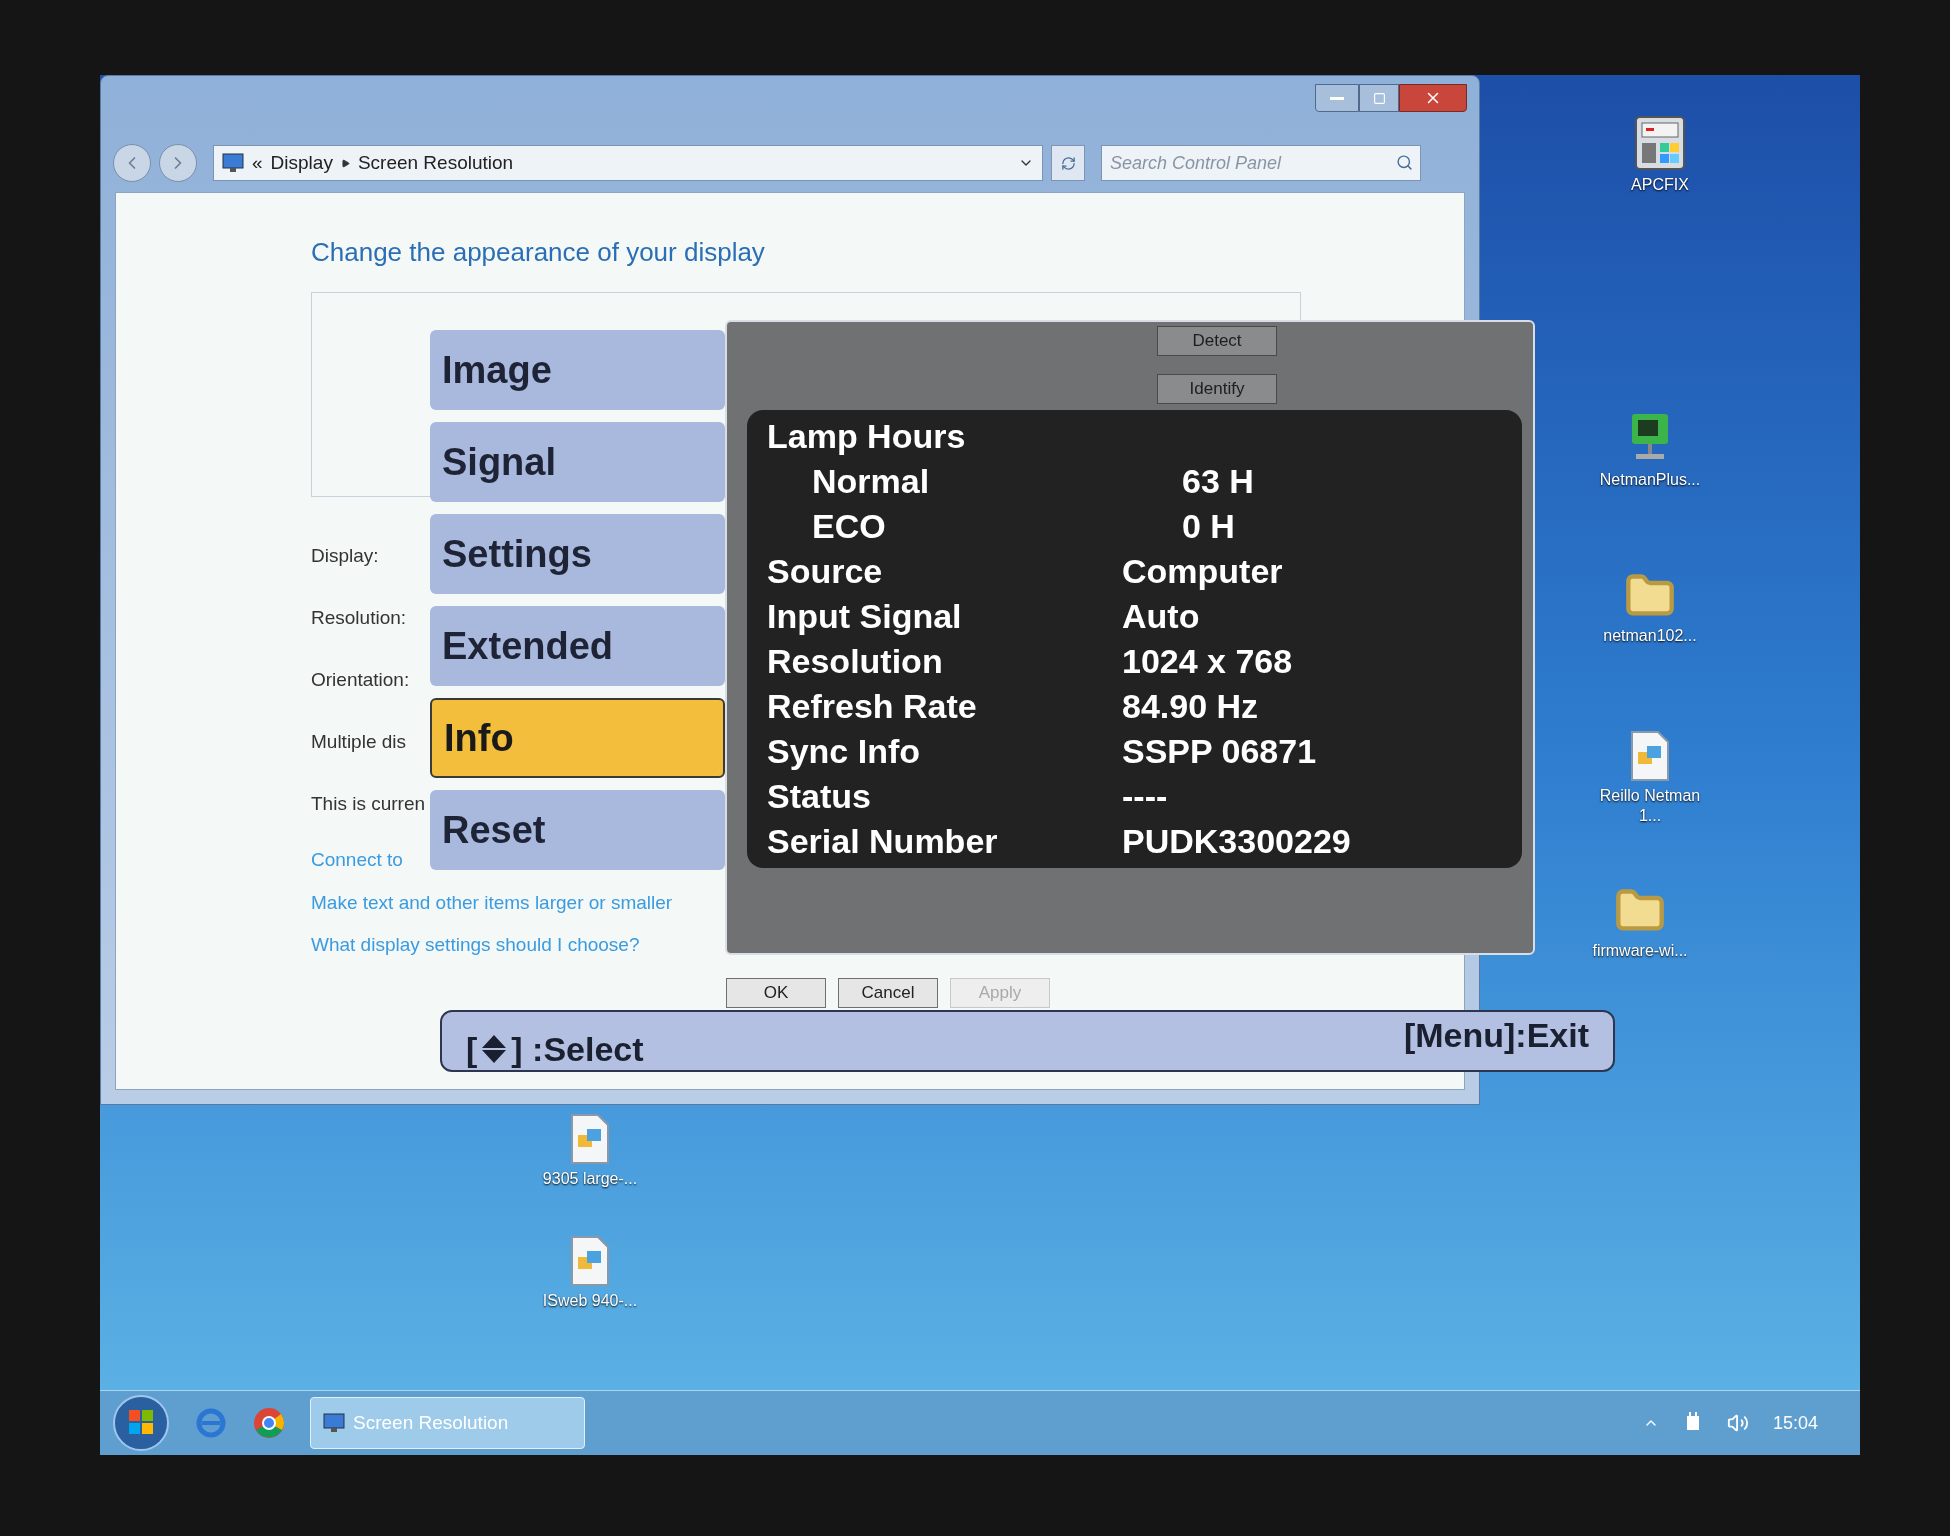  I want to click on help-link: Make text and other items larger or smaller, so click(492, 902).